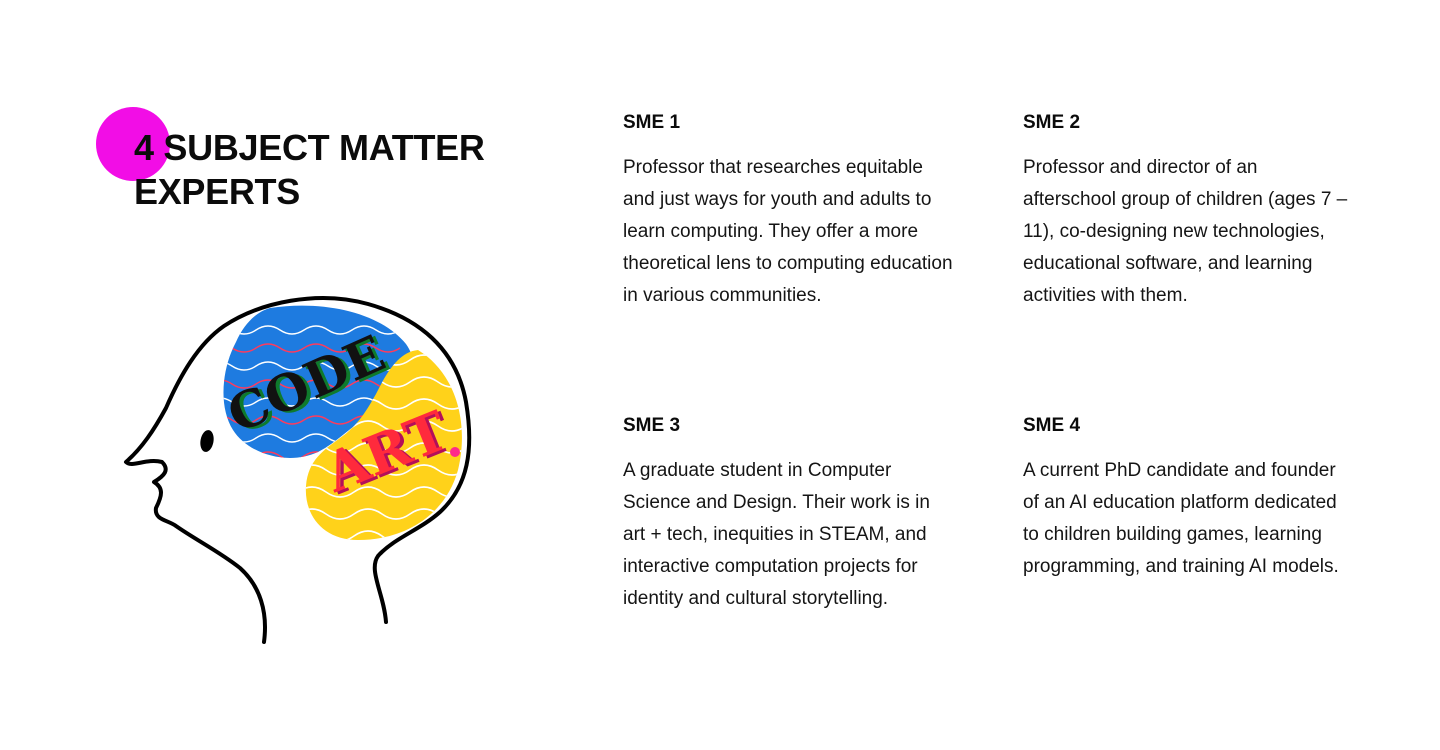  I want to click on sme-label: SME 1, so click(652, 122).